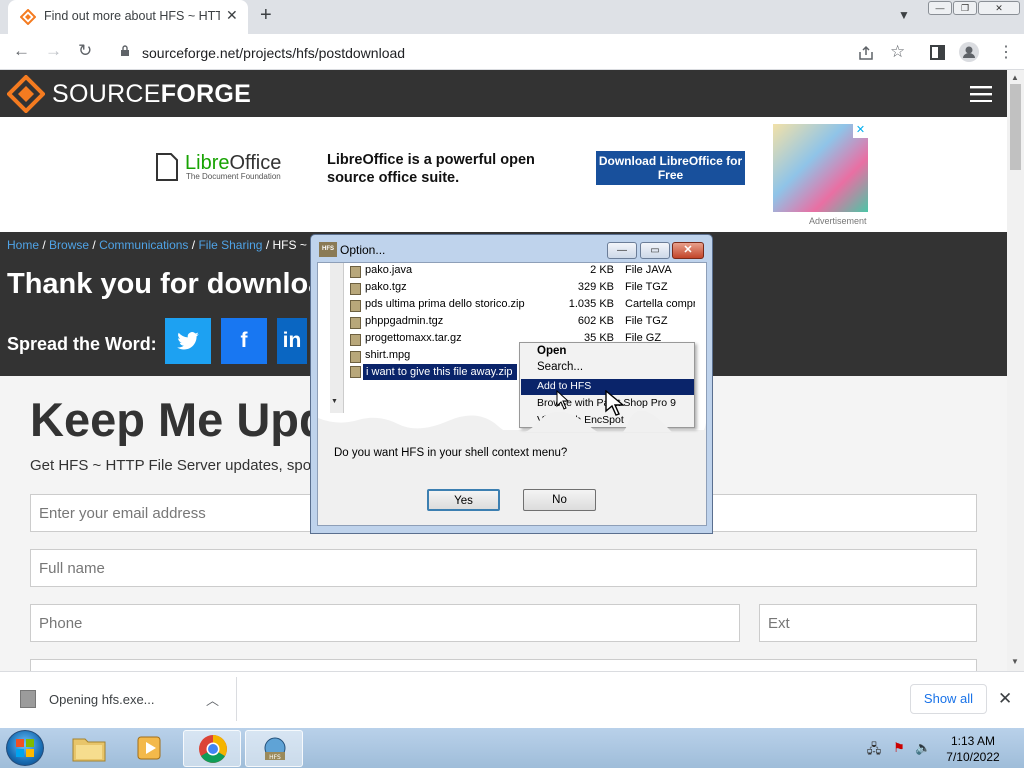 This screenshot has width=1024, height=768. Describe the element at coordinates (838, 221) in the screenshot. I see `ad-label: Advertisement` at that location.